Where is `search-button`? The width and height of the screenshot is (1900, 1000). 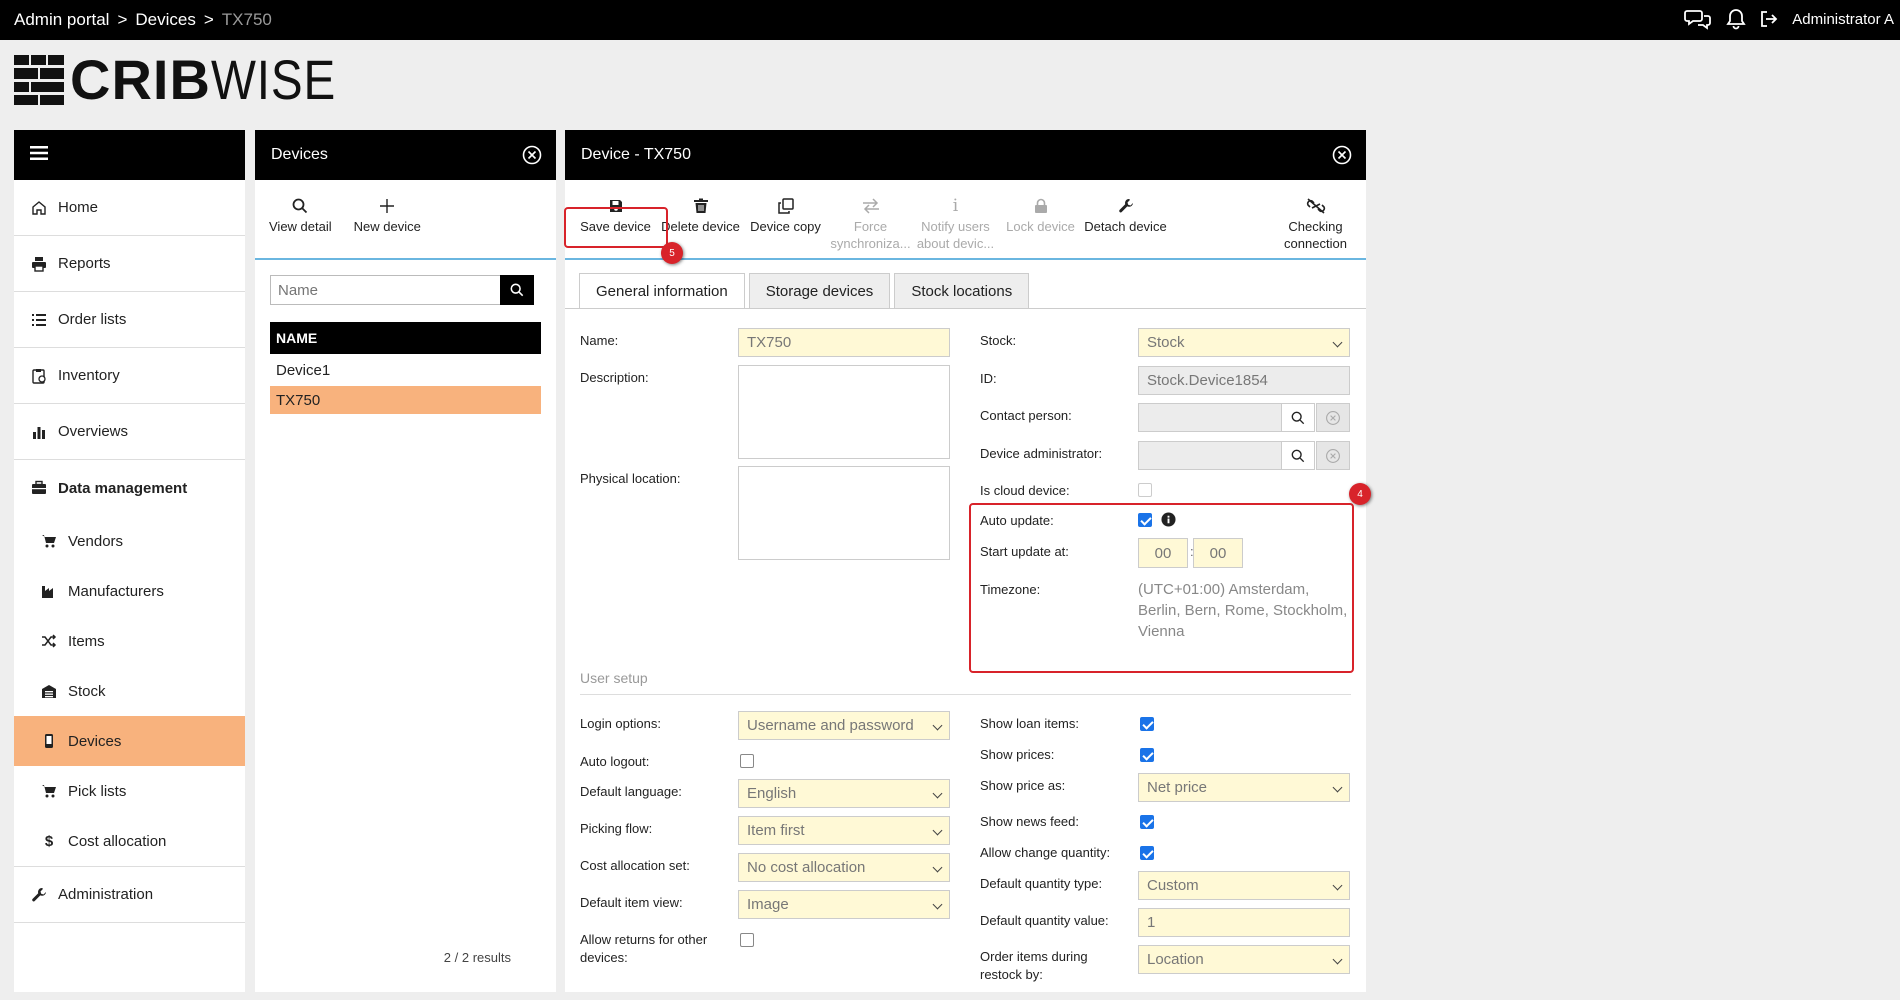
search-button is located at coordinates (517, 290).